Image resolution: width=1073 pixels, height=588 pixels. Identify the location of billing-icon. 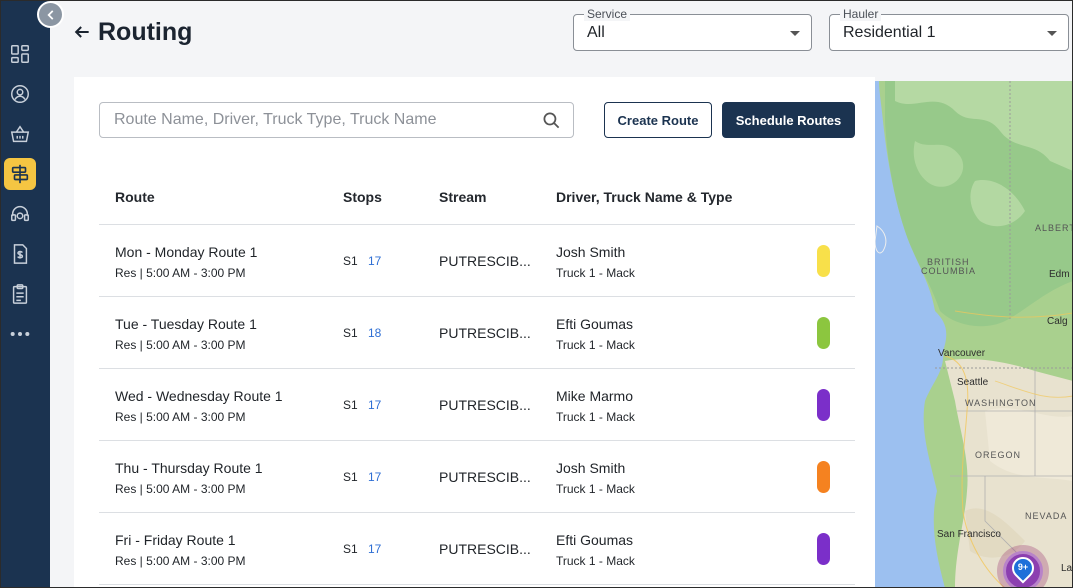
(20, 254).